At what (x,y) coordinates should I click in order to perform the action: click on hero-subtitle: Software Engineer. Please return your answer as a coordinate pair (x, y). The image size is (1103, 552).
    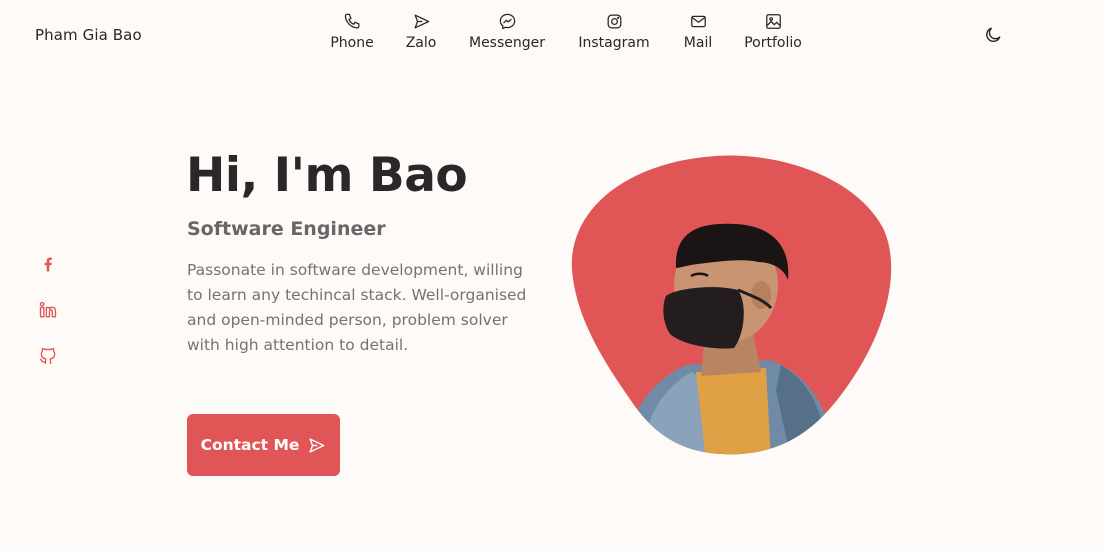
    Looking at the image, I should click on (286, 229).